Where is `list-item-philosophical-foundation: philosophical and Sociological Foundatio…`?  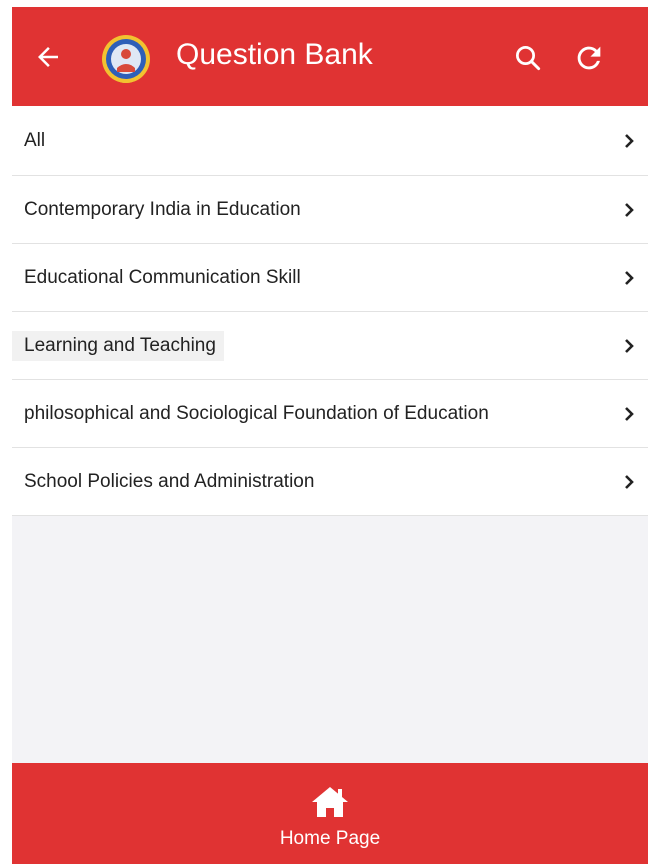
list-item-philosophical-foundation: philosophical and Sociological Foundatio… is located at coordinates (330, 414).